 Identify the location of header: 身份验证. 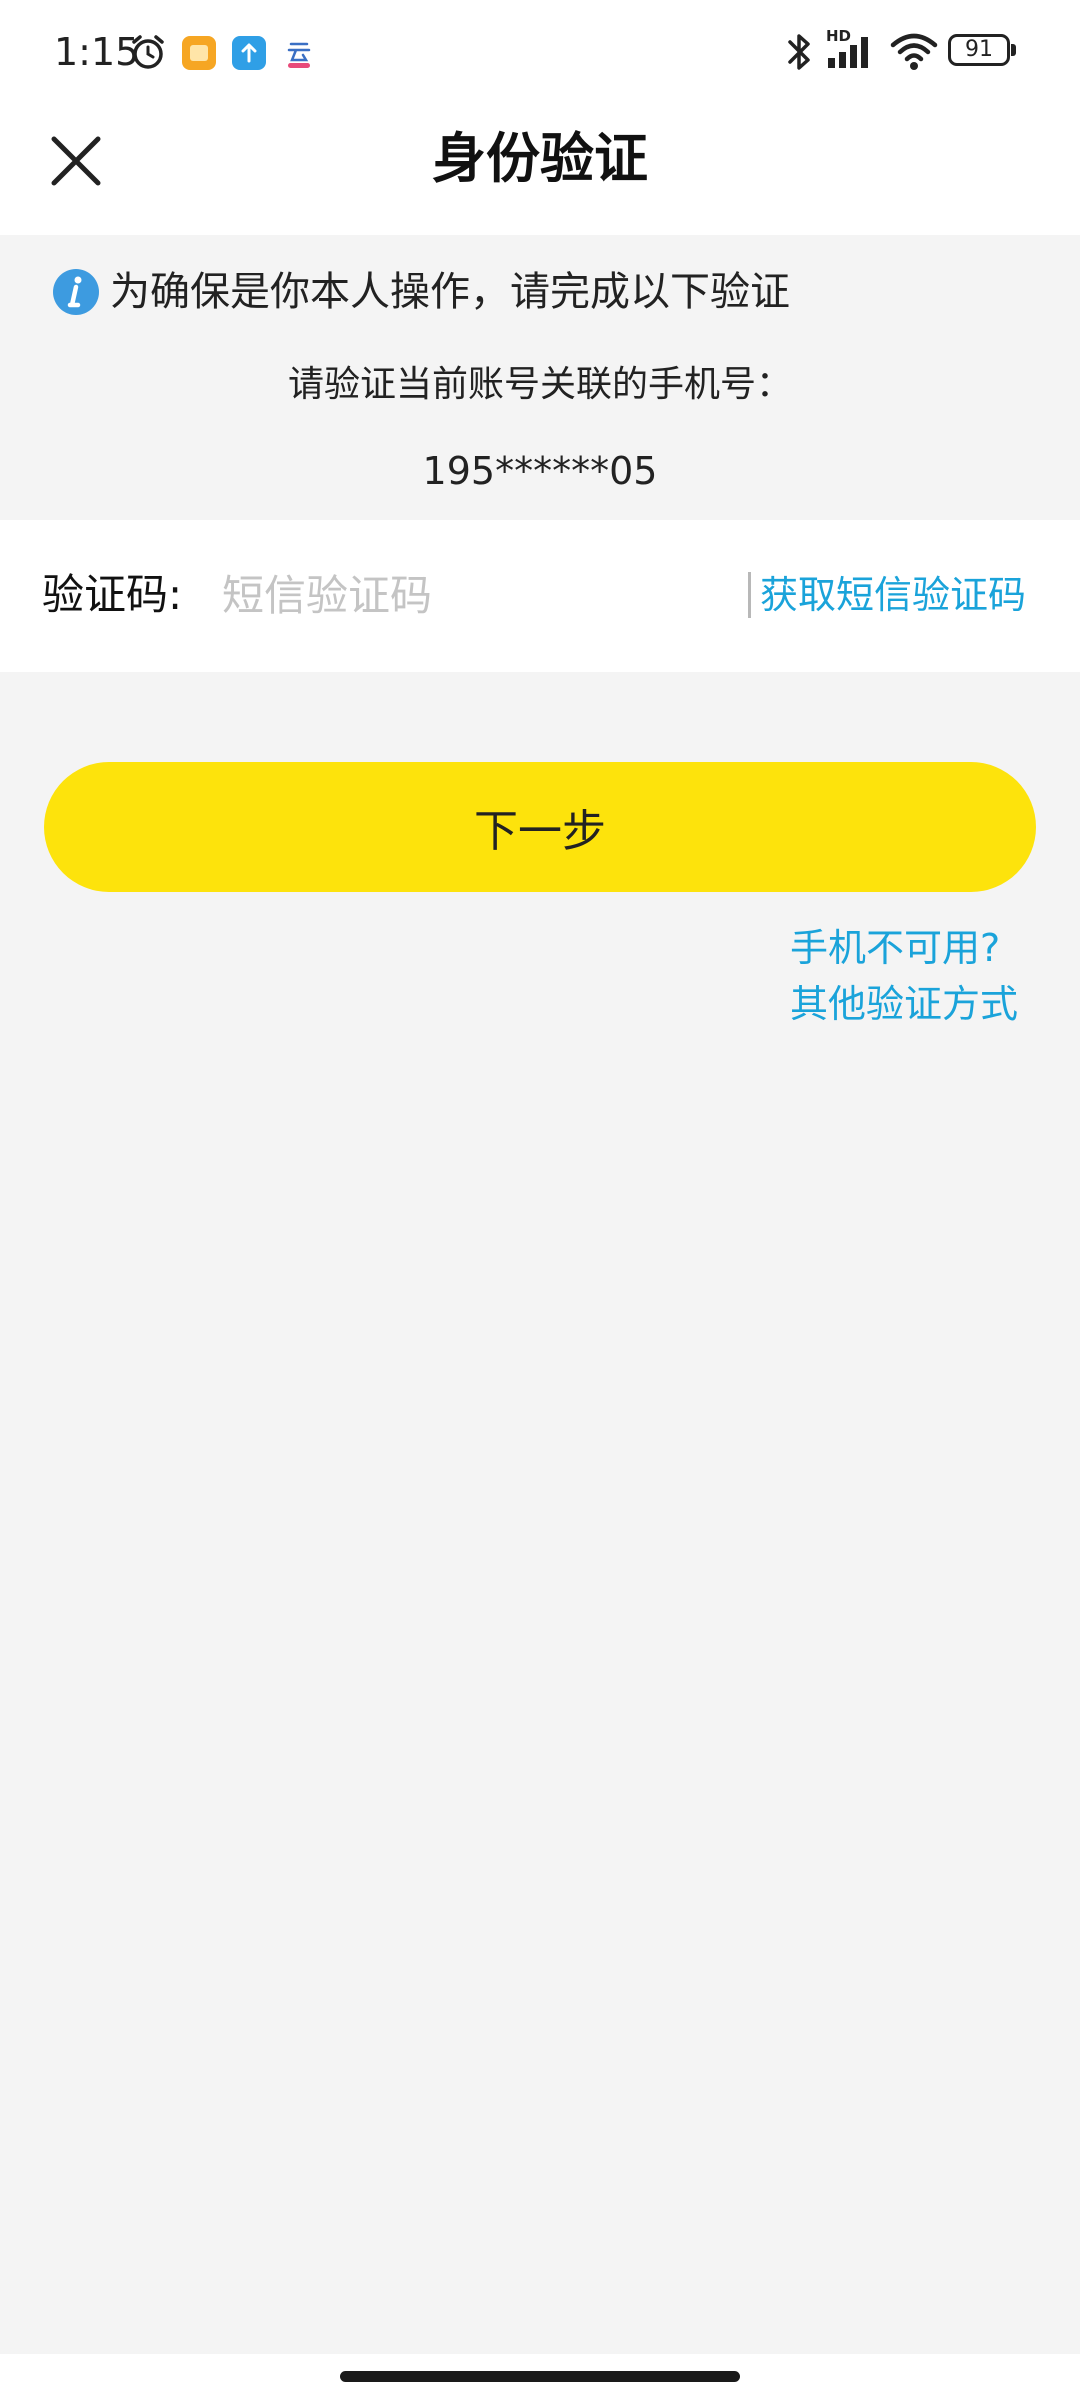
(540, 170).